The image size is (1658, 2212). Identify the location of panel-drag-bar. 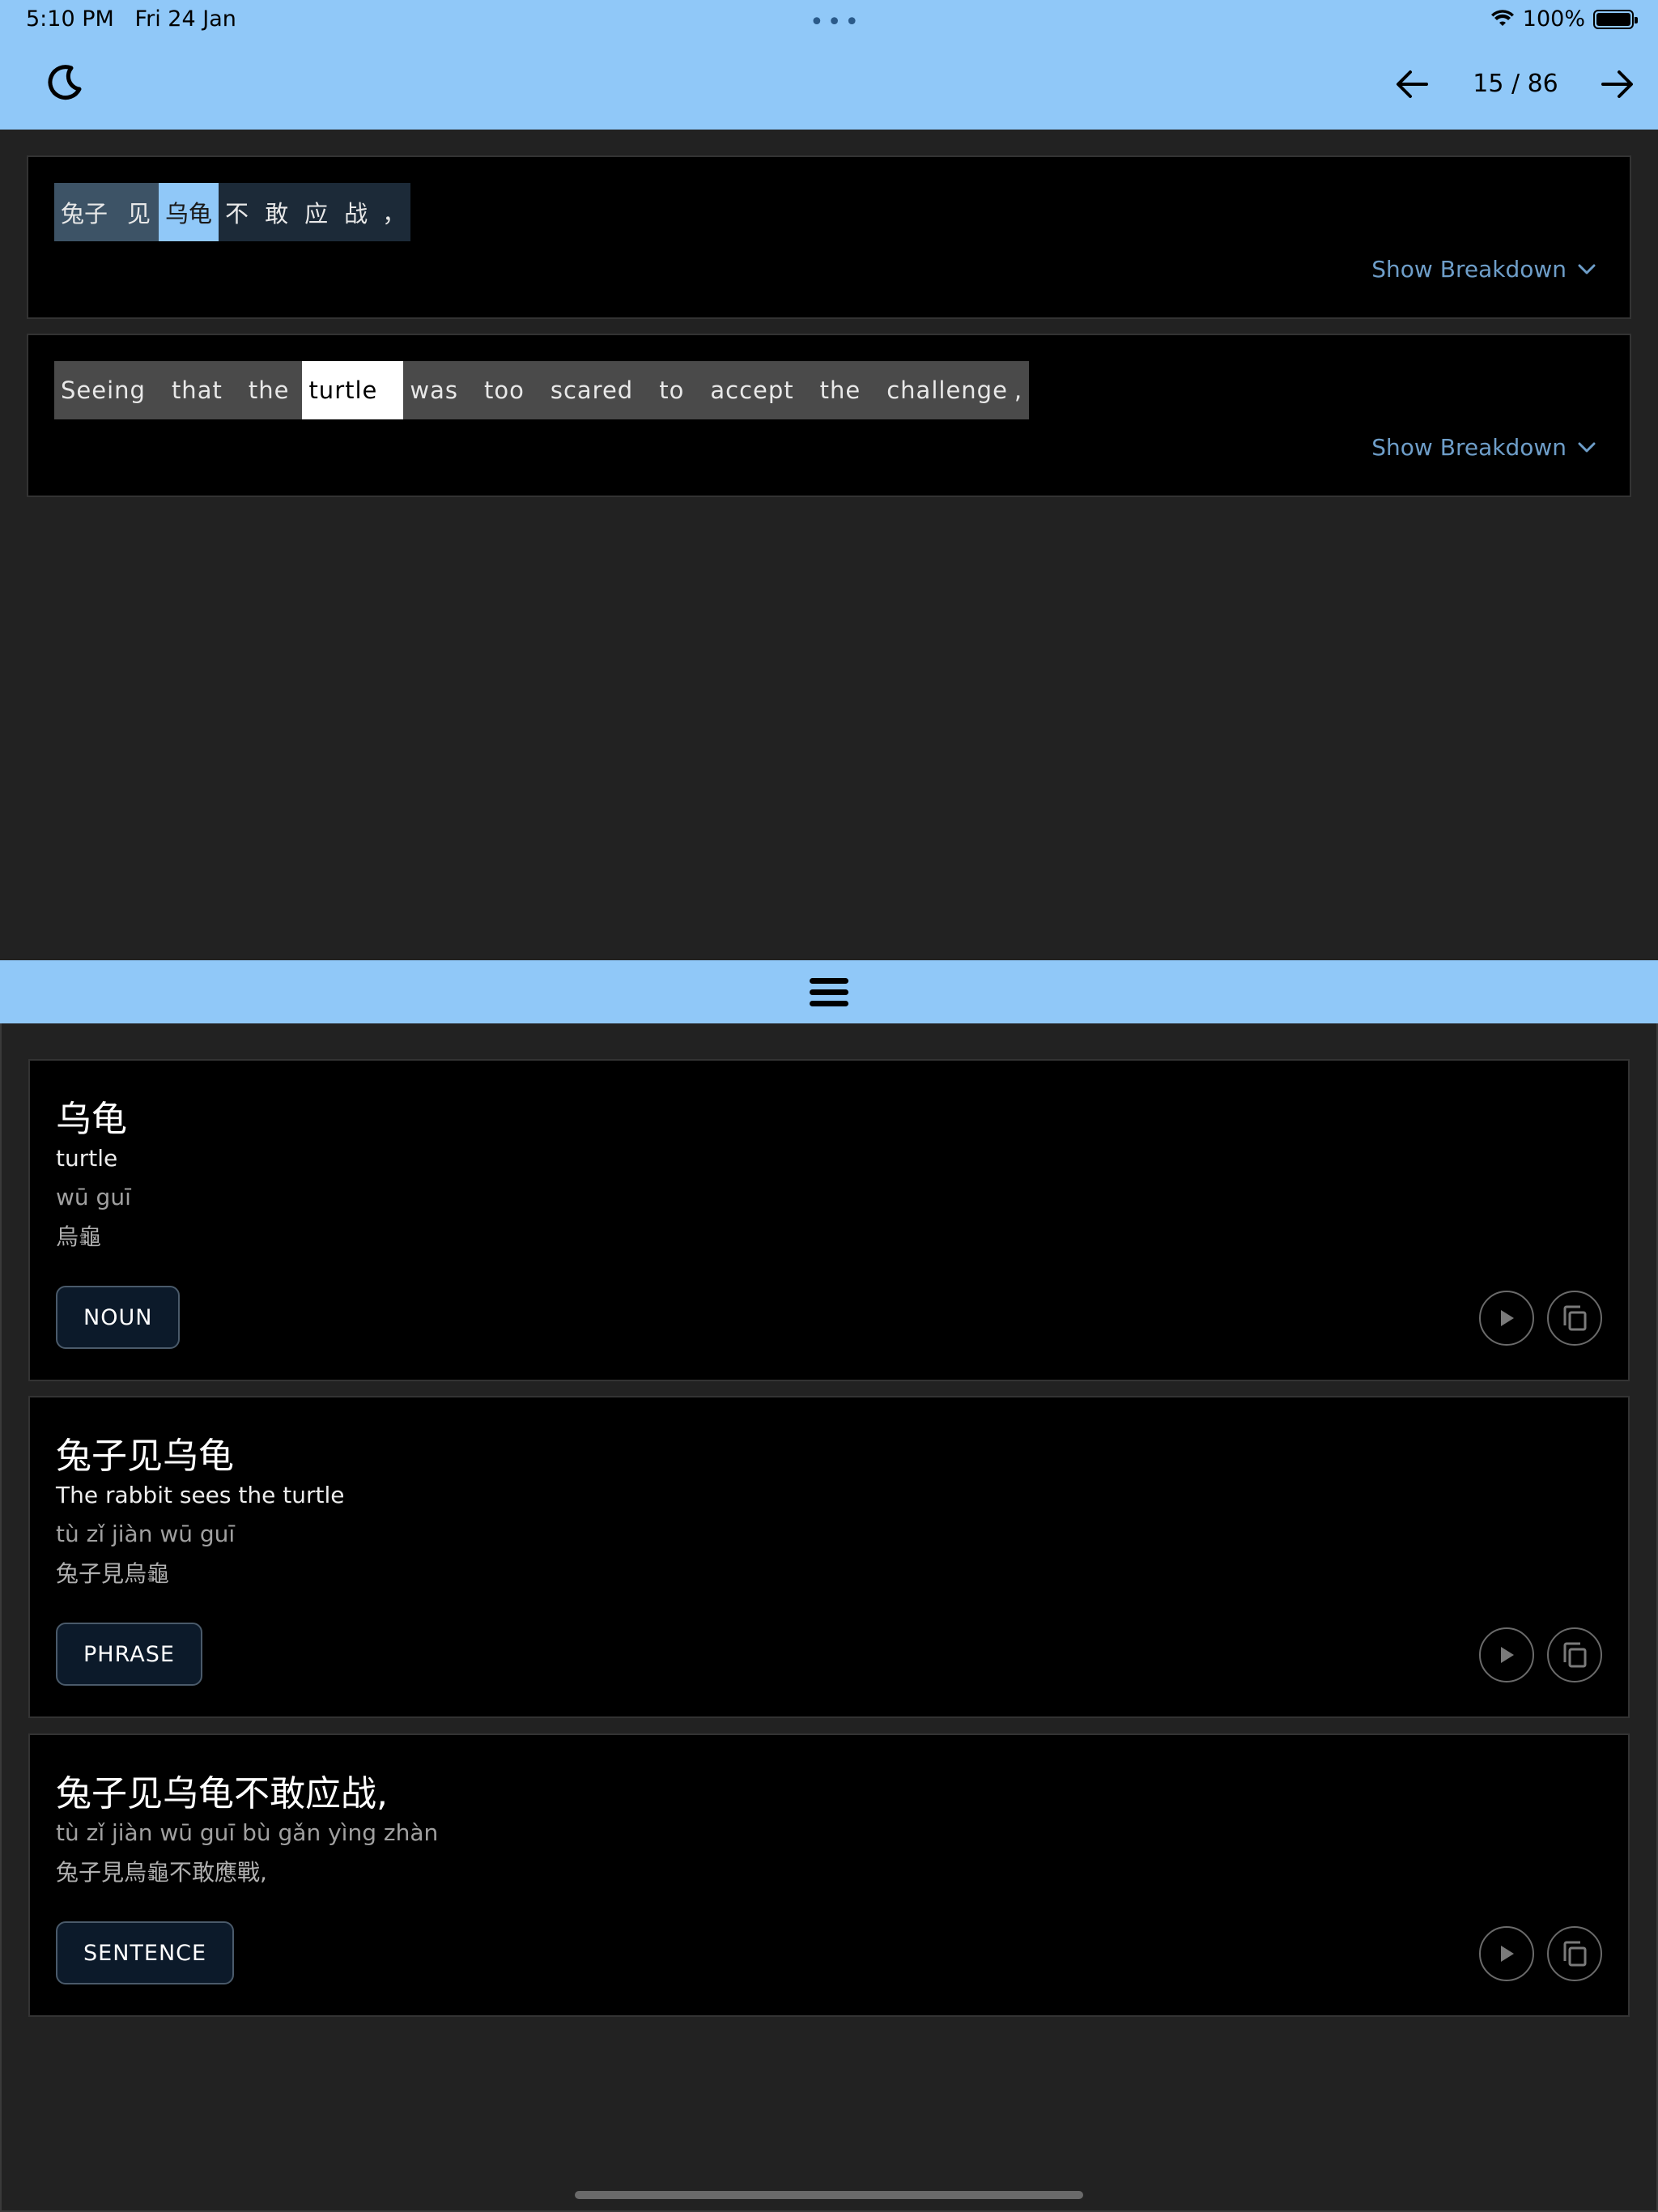
(829, 992).